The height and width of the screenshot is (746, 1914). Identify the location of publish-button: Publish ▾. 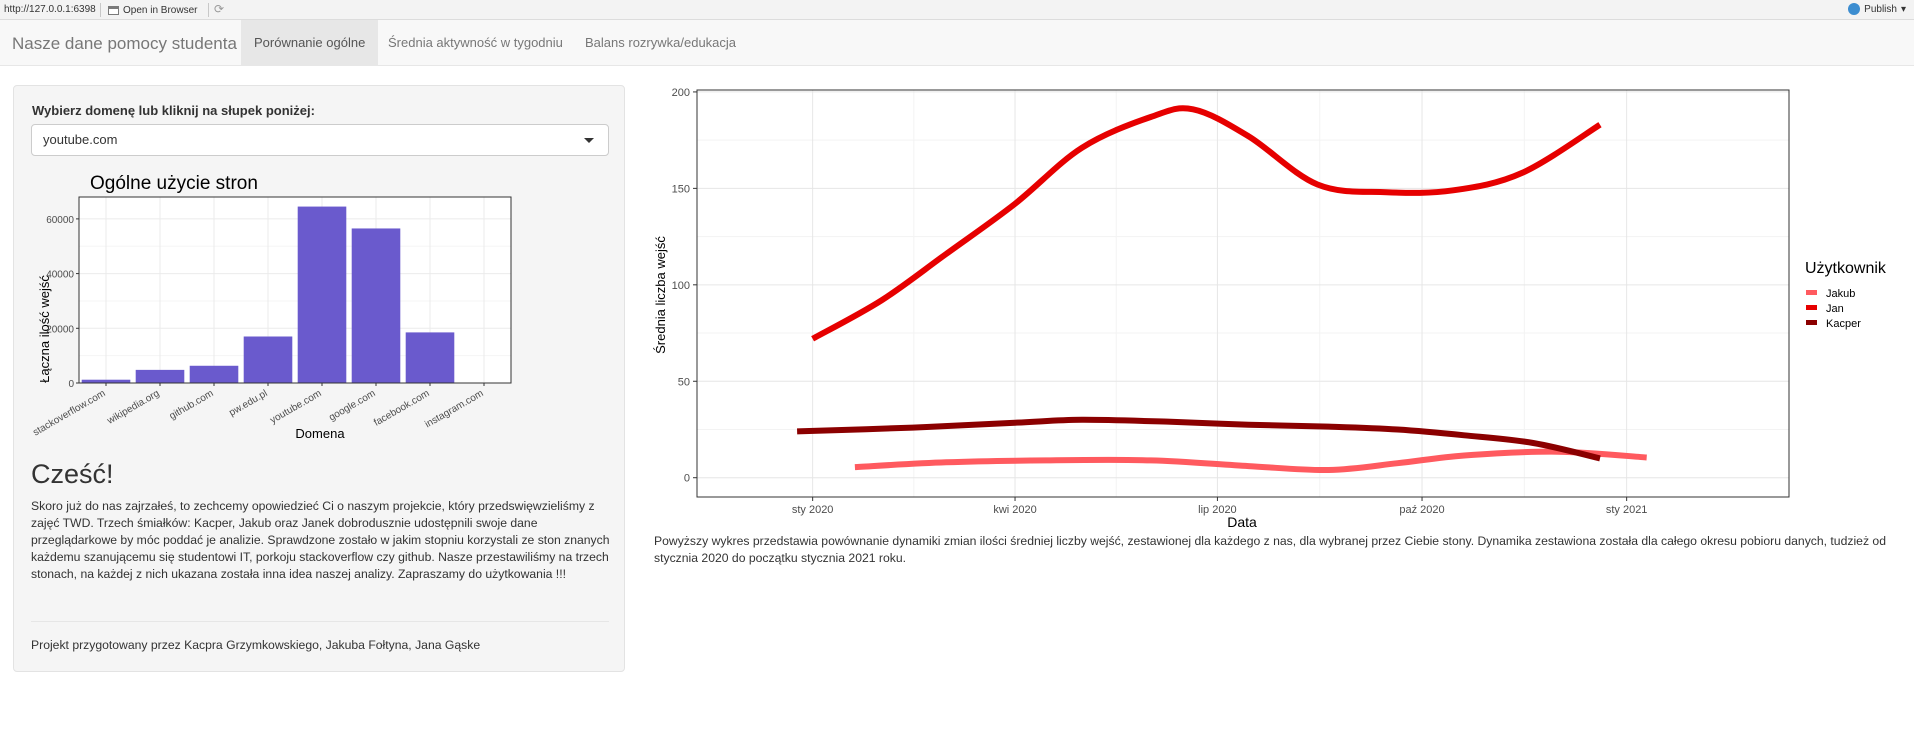
(1877, 9).